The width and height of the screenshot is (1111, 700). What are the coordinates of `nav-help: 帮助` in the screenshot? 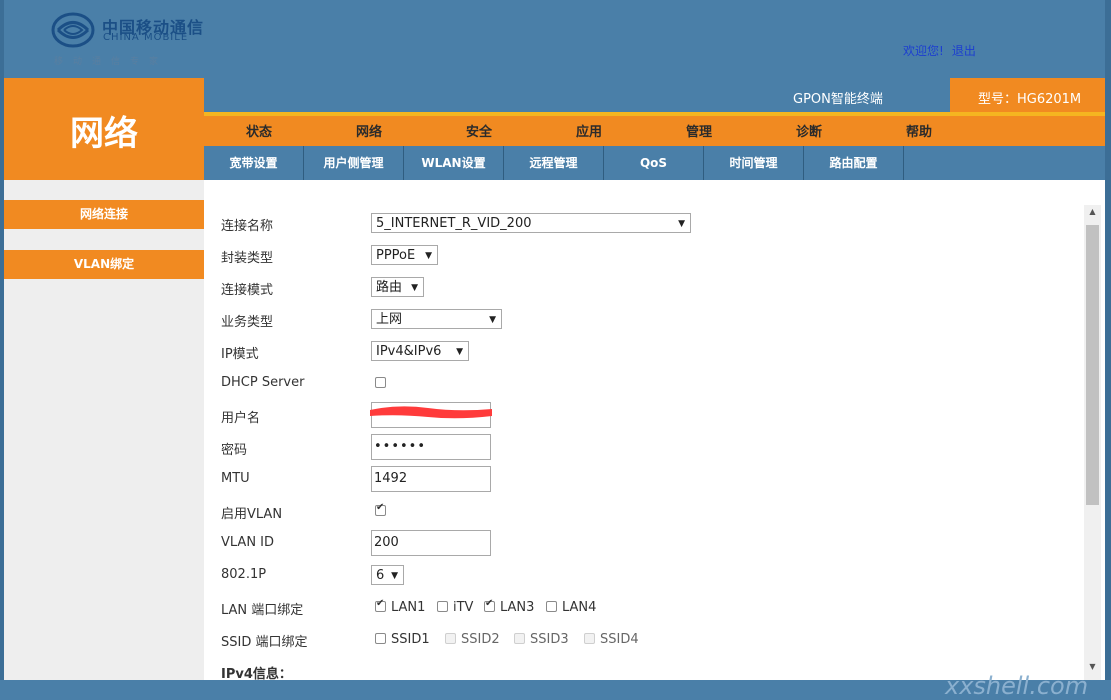 It's located at (919, 130).